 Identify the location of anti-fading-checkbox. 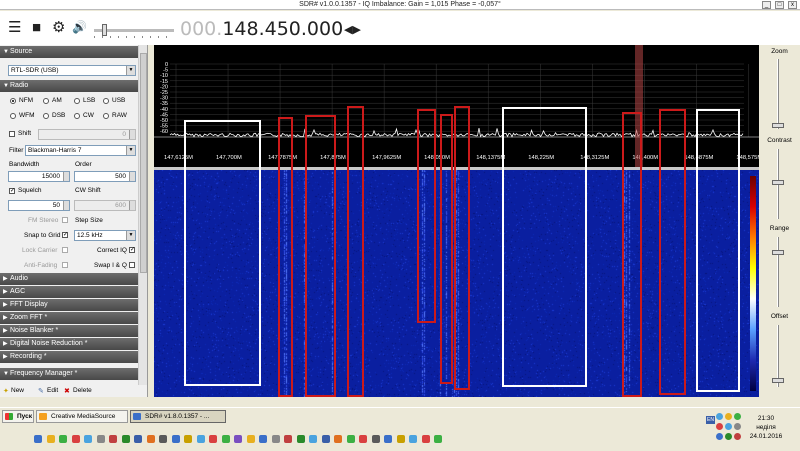
(65, 265).